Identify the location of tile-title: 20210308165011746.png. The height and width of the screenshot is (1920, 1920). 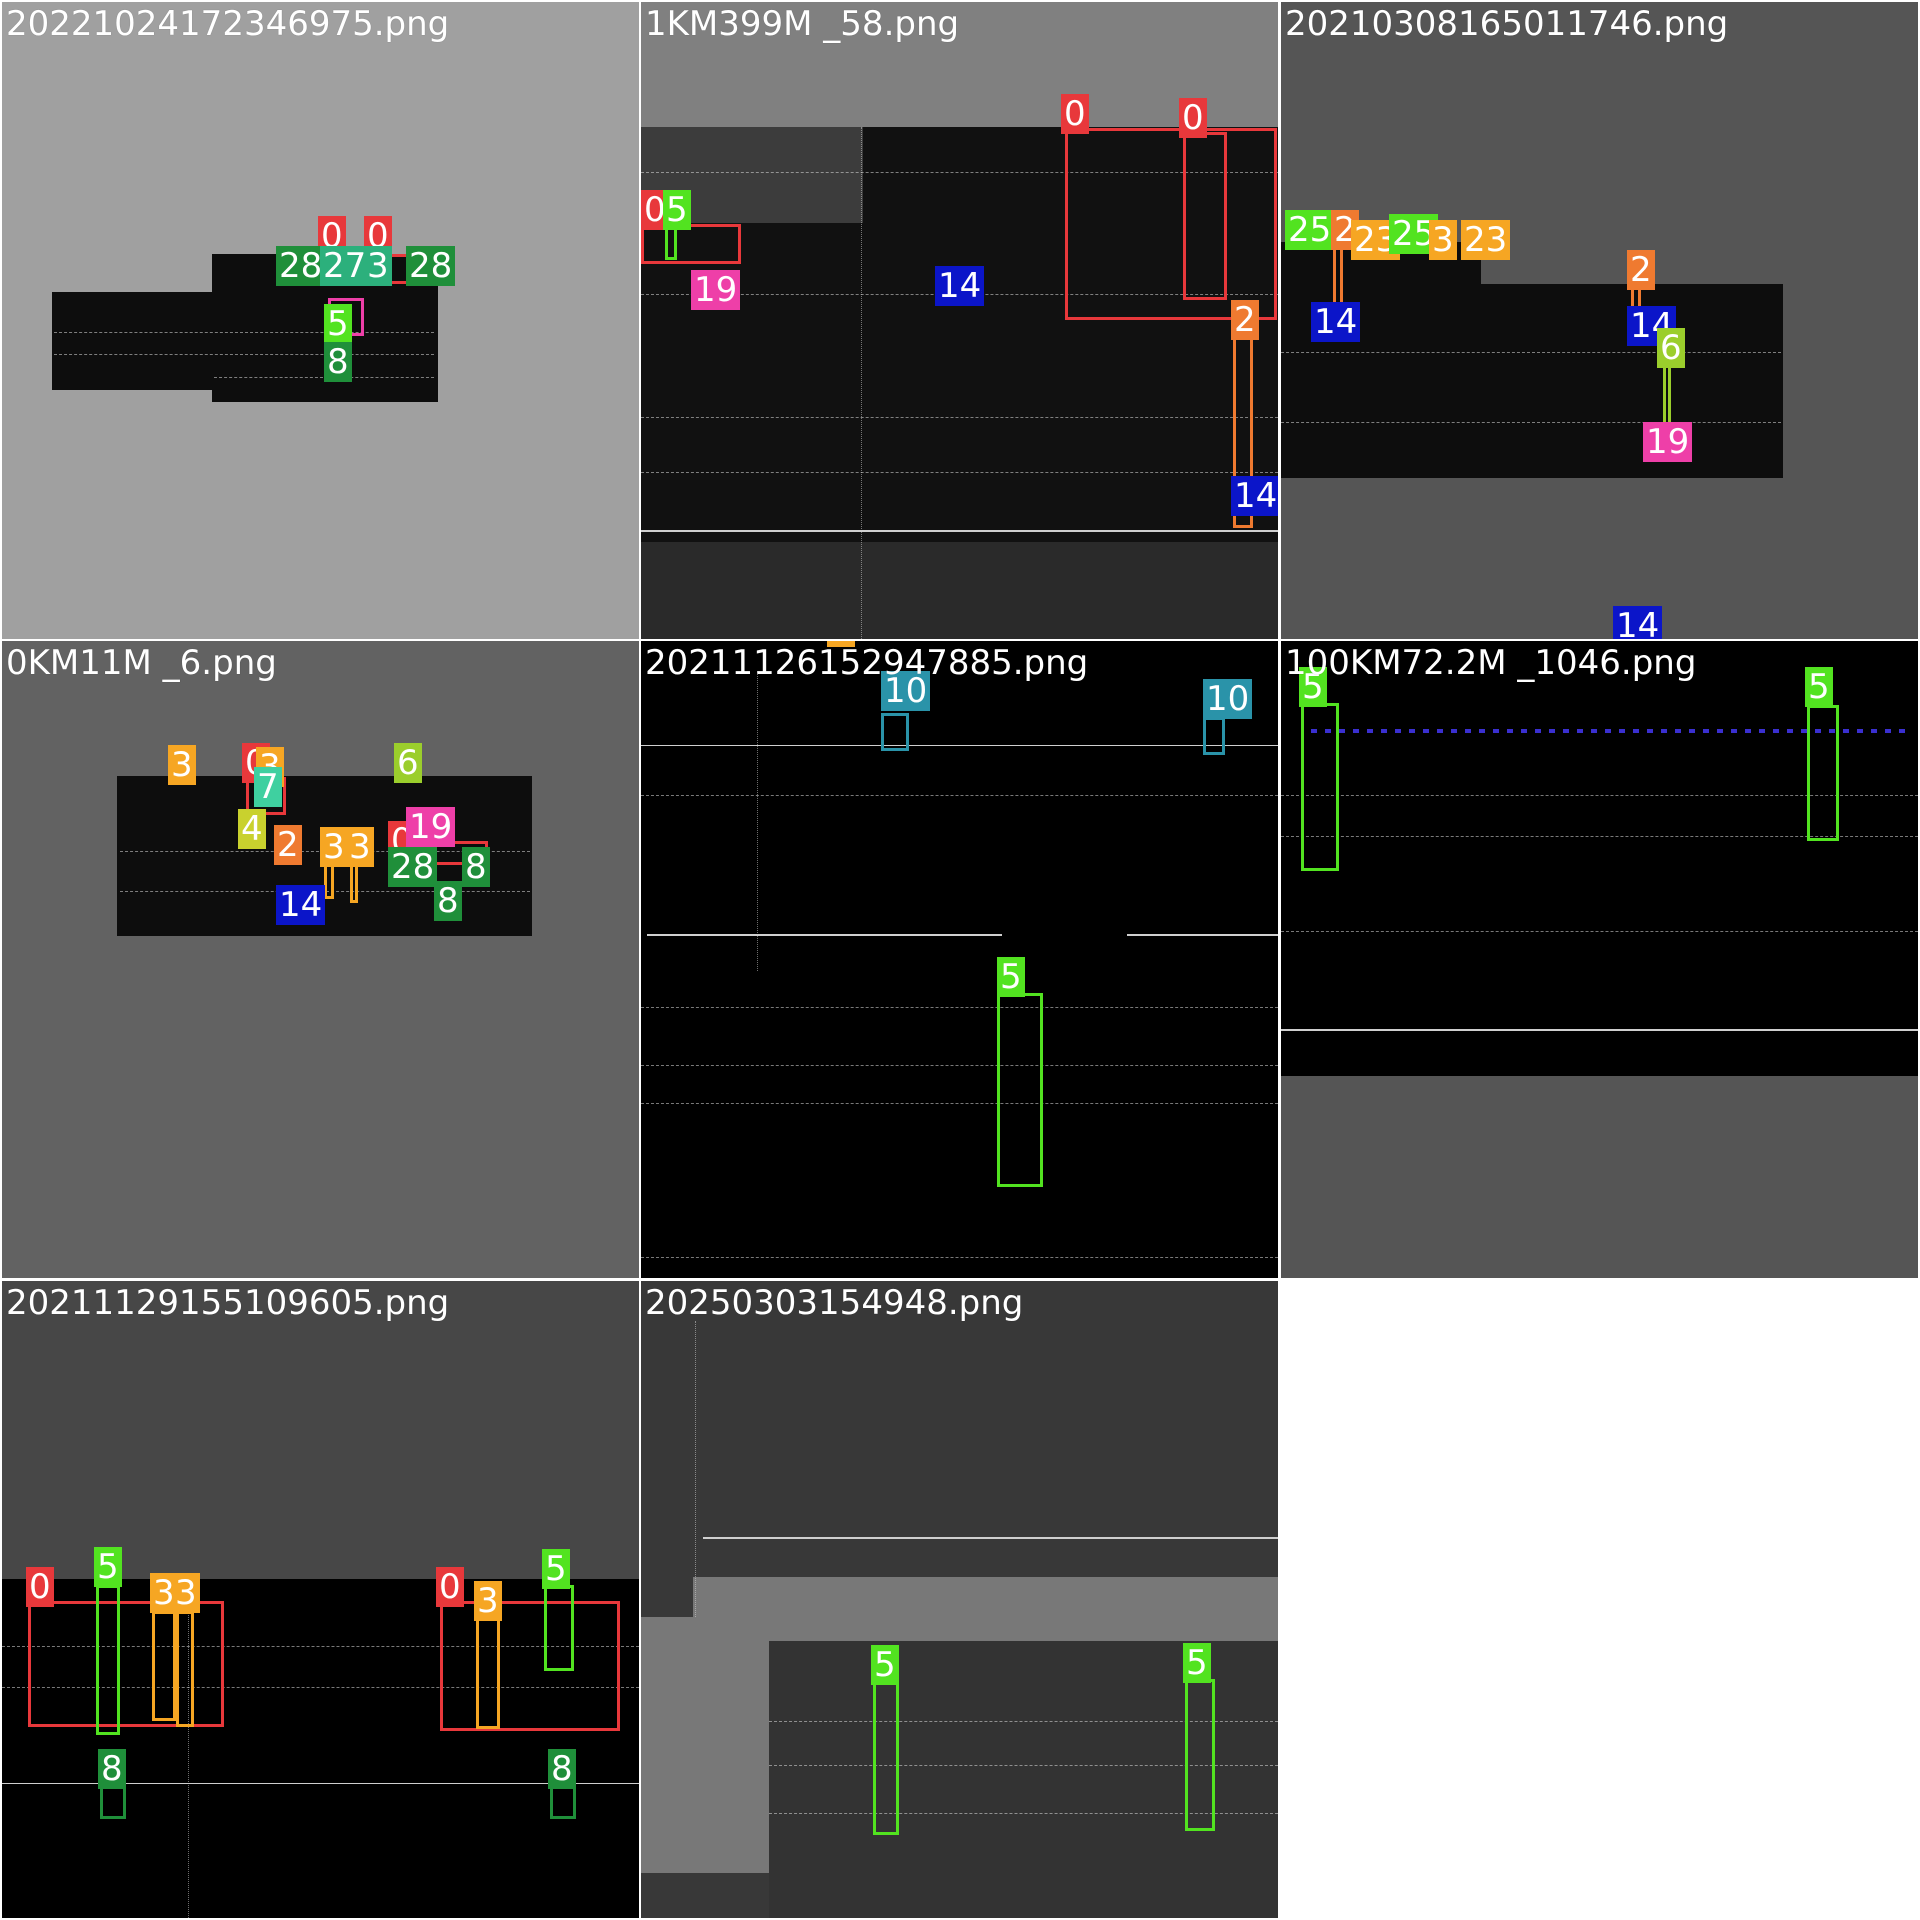
(1507, 24).